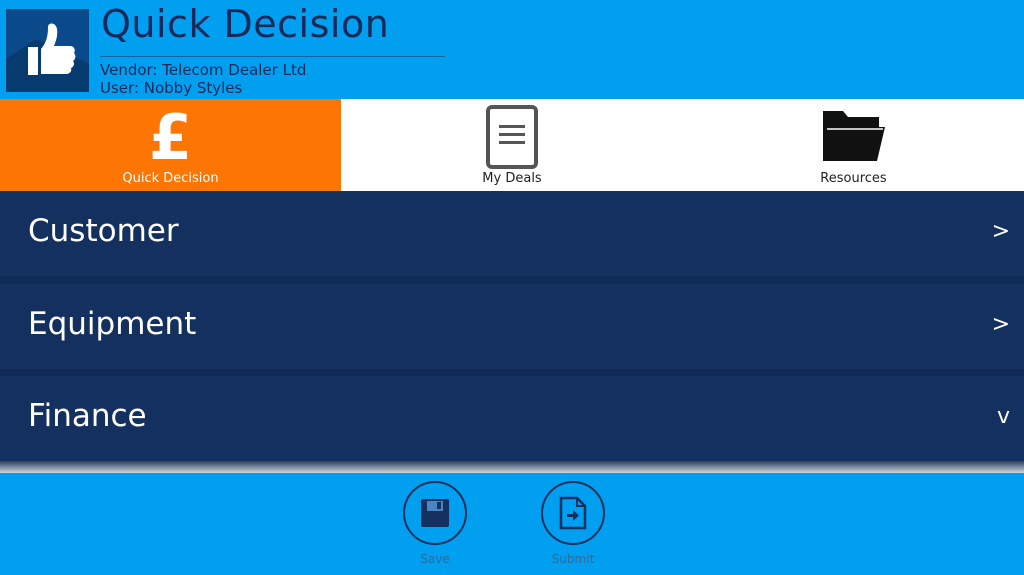  What do you see at coordinates (87, 416) in the screenshot?
I see `section-label: Finance` at bounding box center [87, 416].